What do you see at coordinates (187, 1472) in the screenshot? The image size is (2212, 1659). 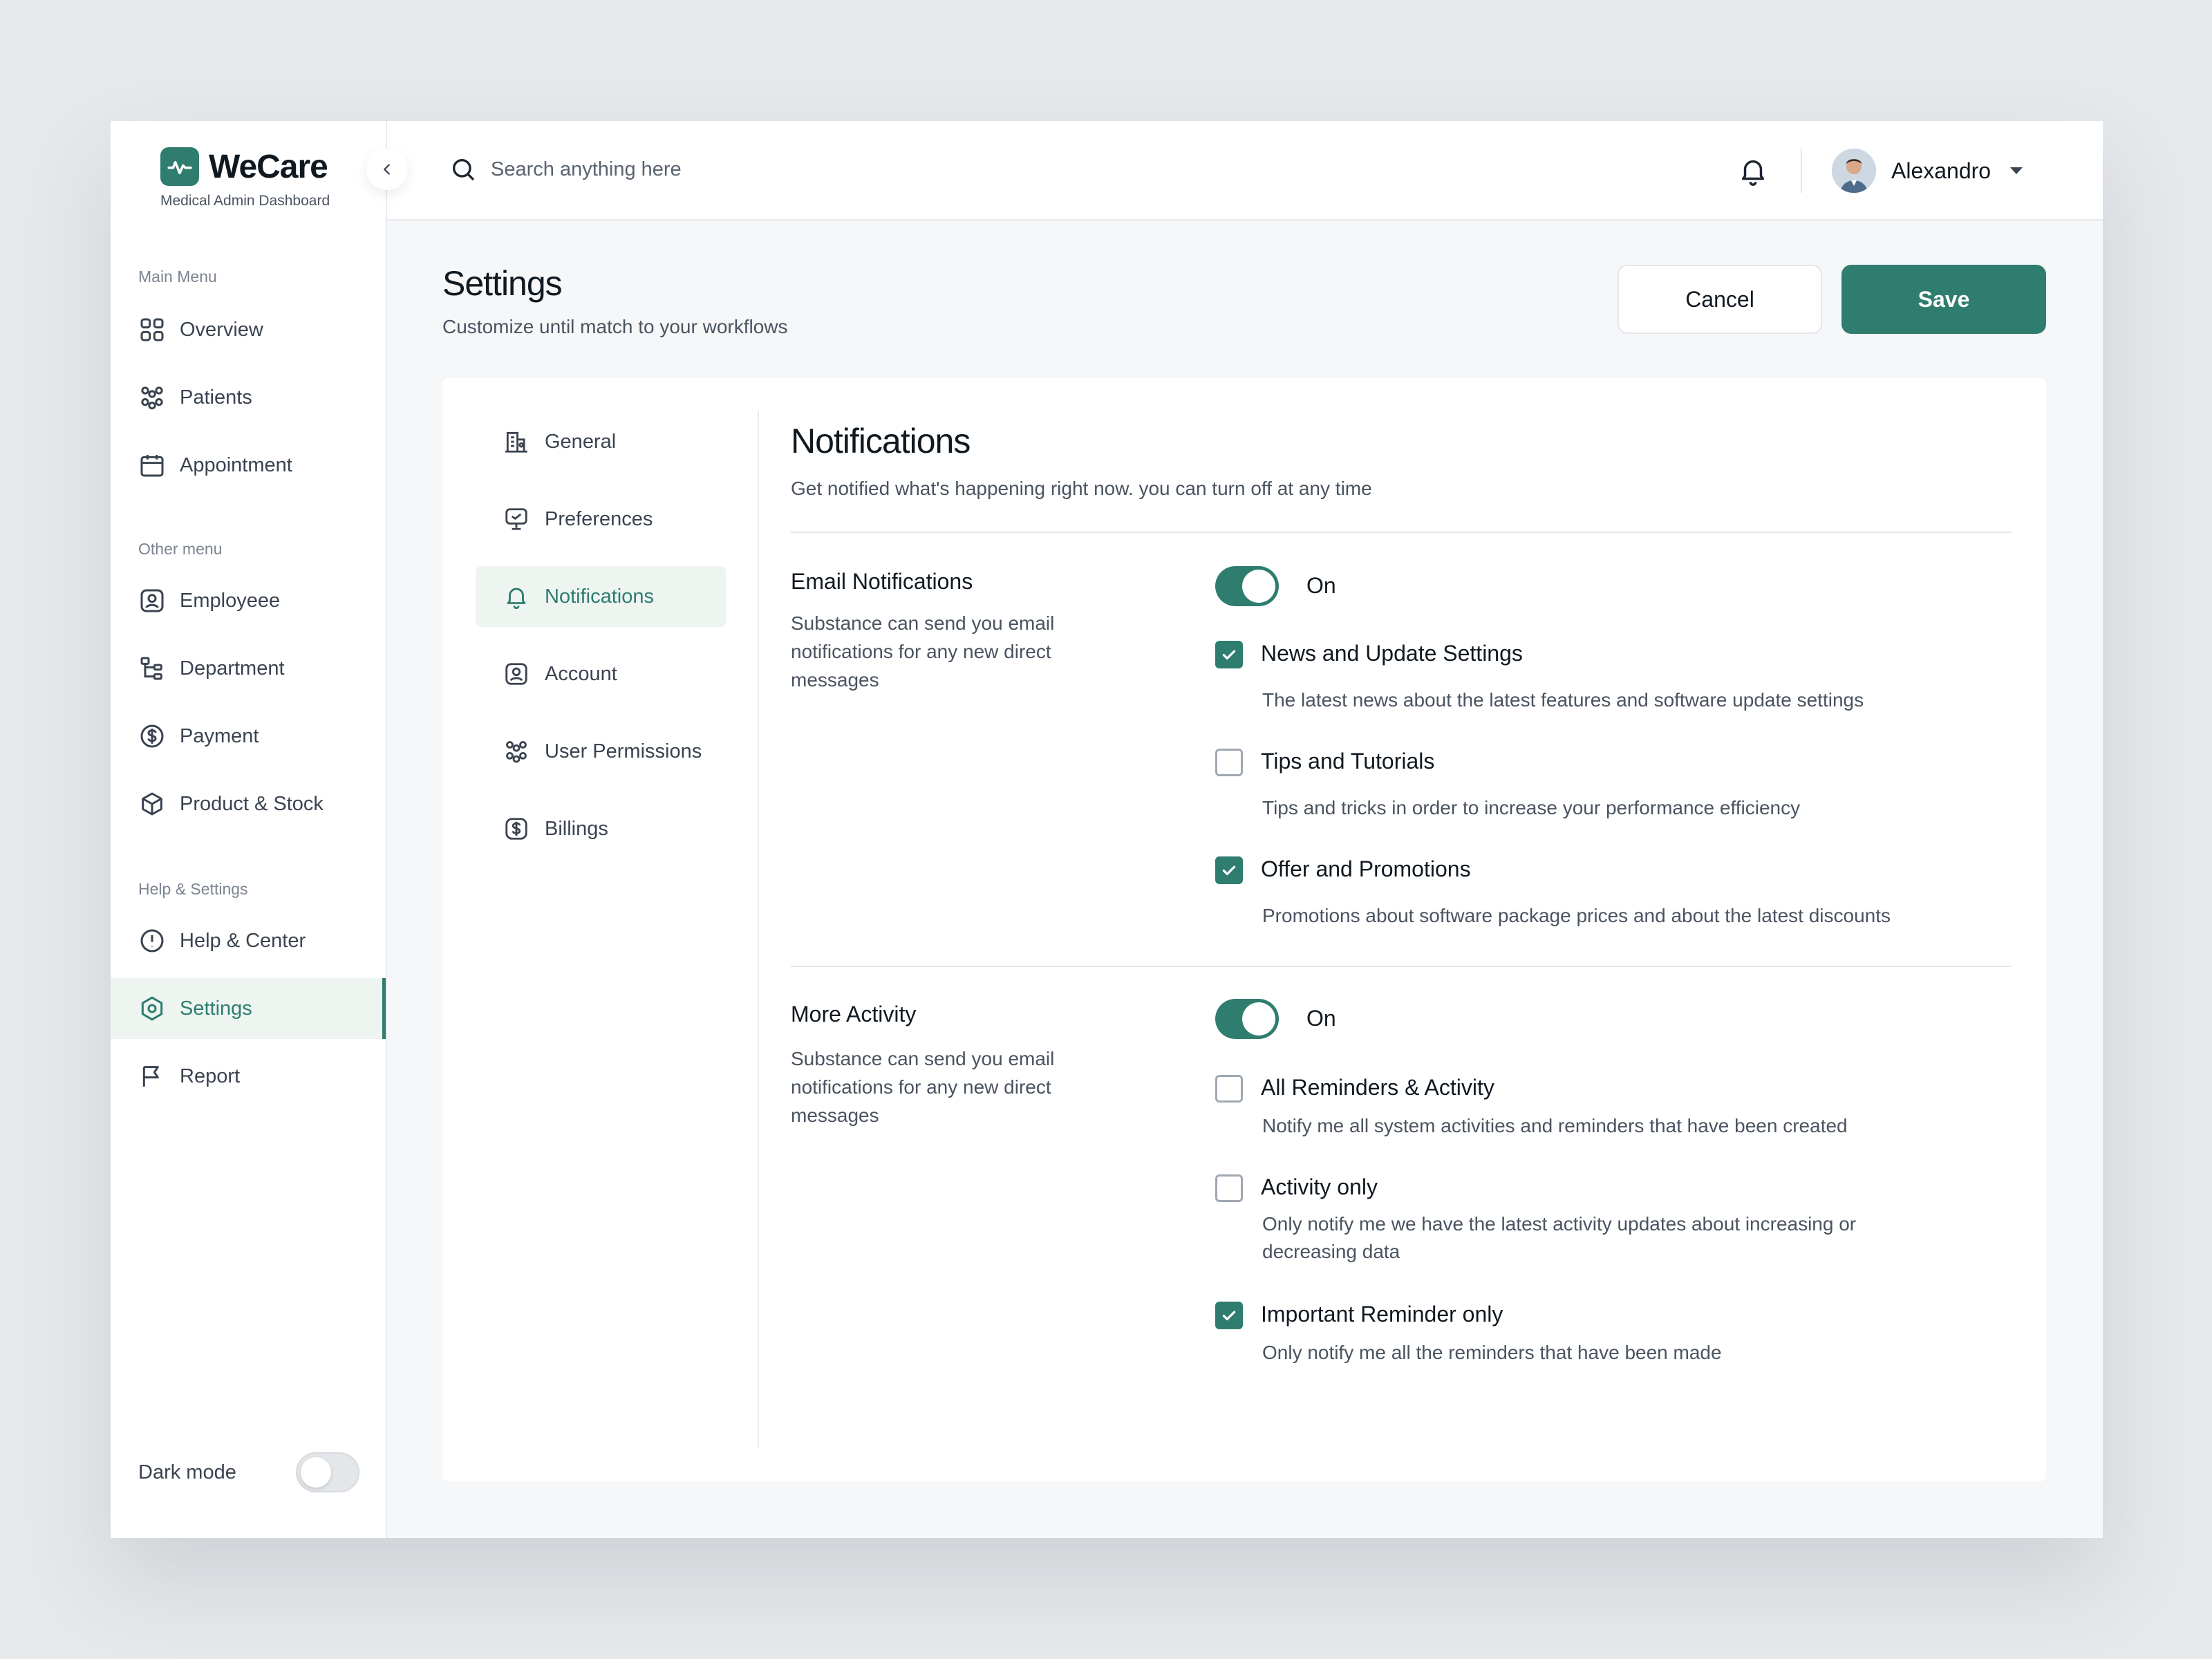 I see `dark-mode-label: Dark mode` at bounding box center [187, 1472].